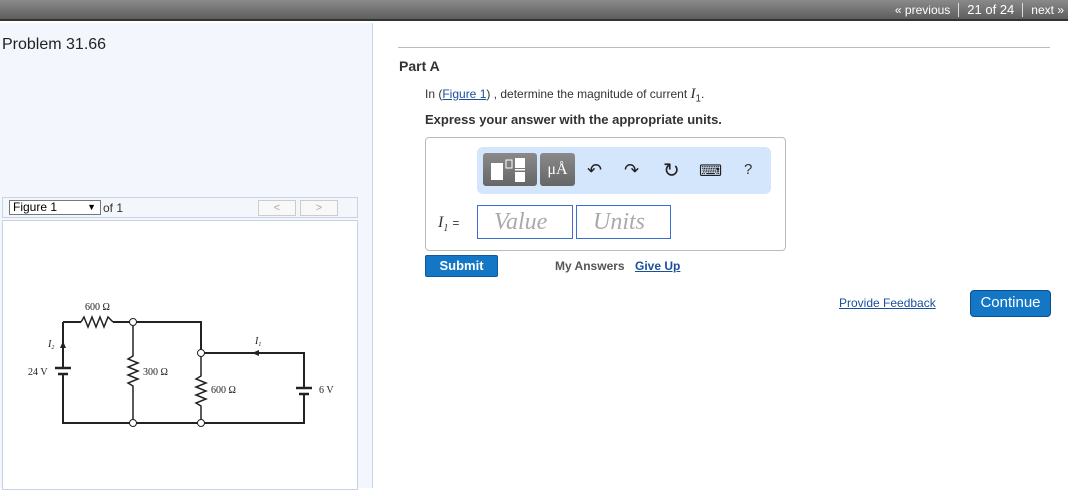 Image resolution: width=1068 pixels, height=496 pixels. Describe the element at coordinates (277, 208) in the screenshot. I see `prev-figure-button: <` at that location.